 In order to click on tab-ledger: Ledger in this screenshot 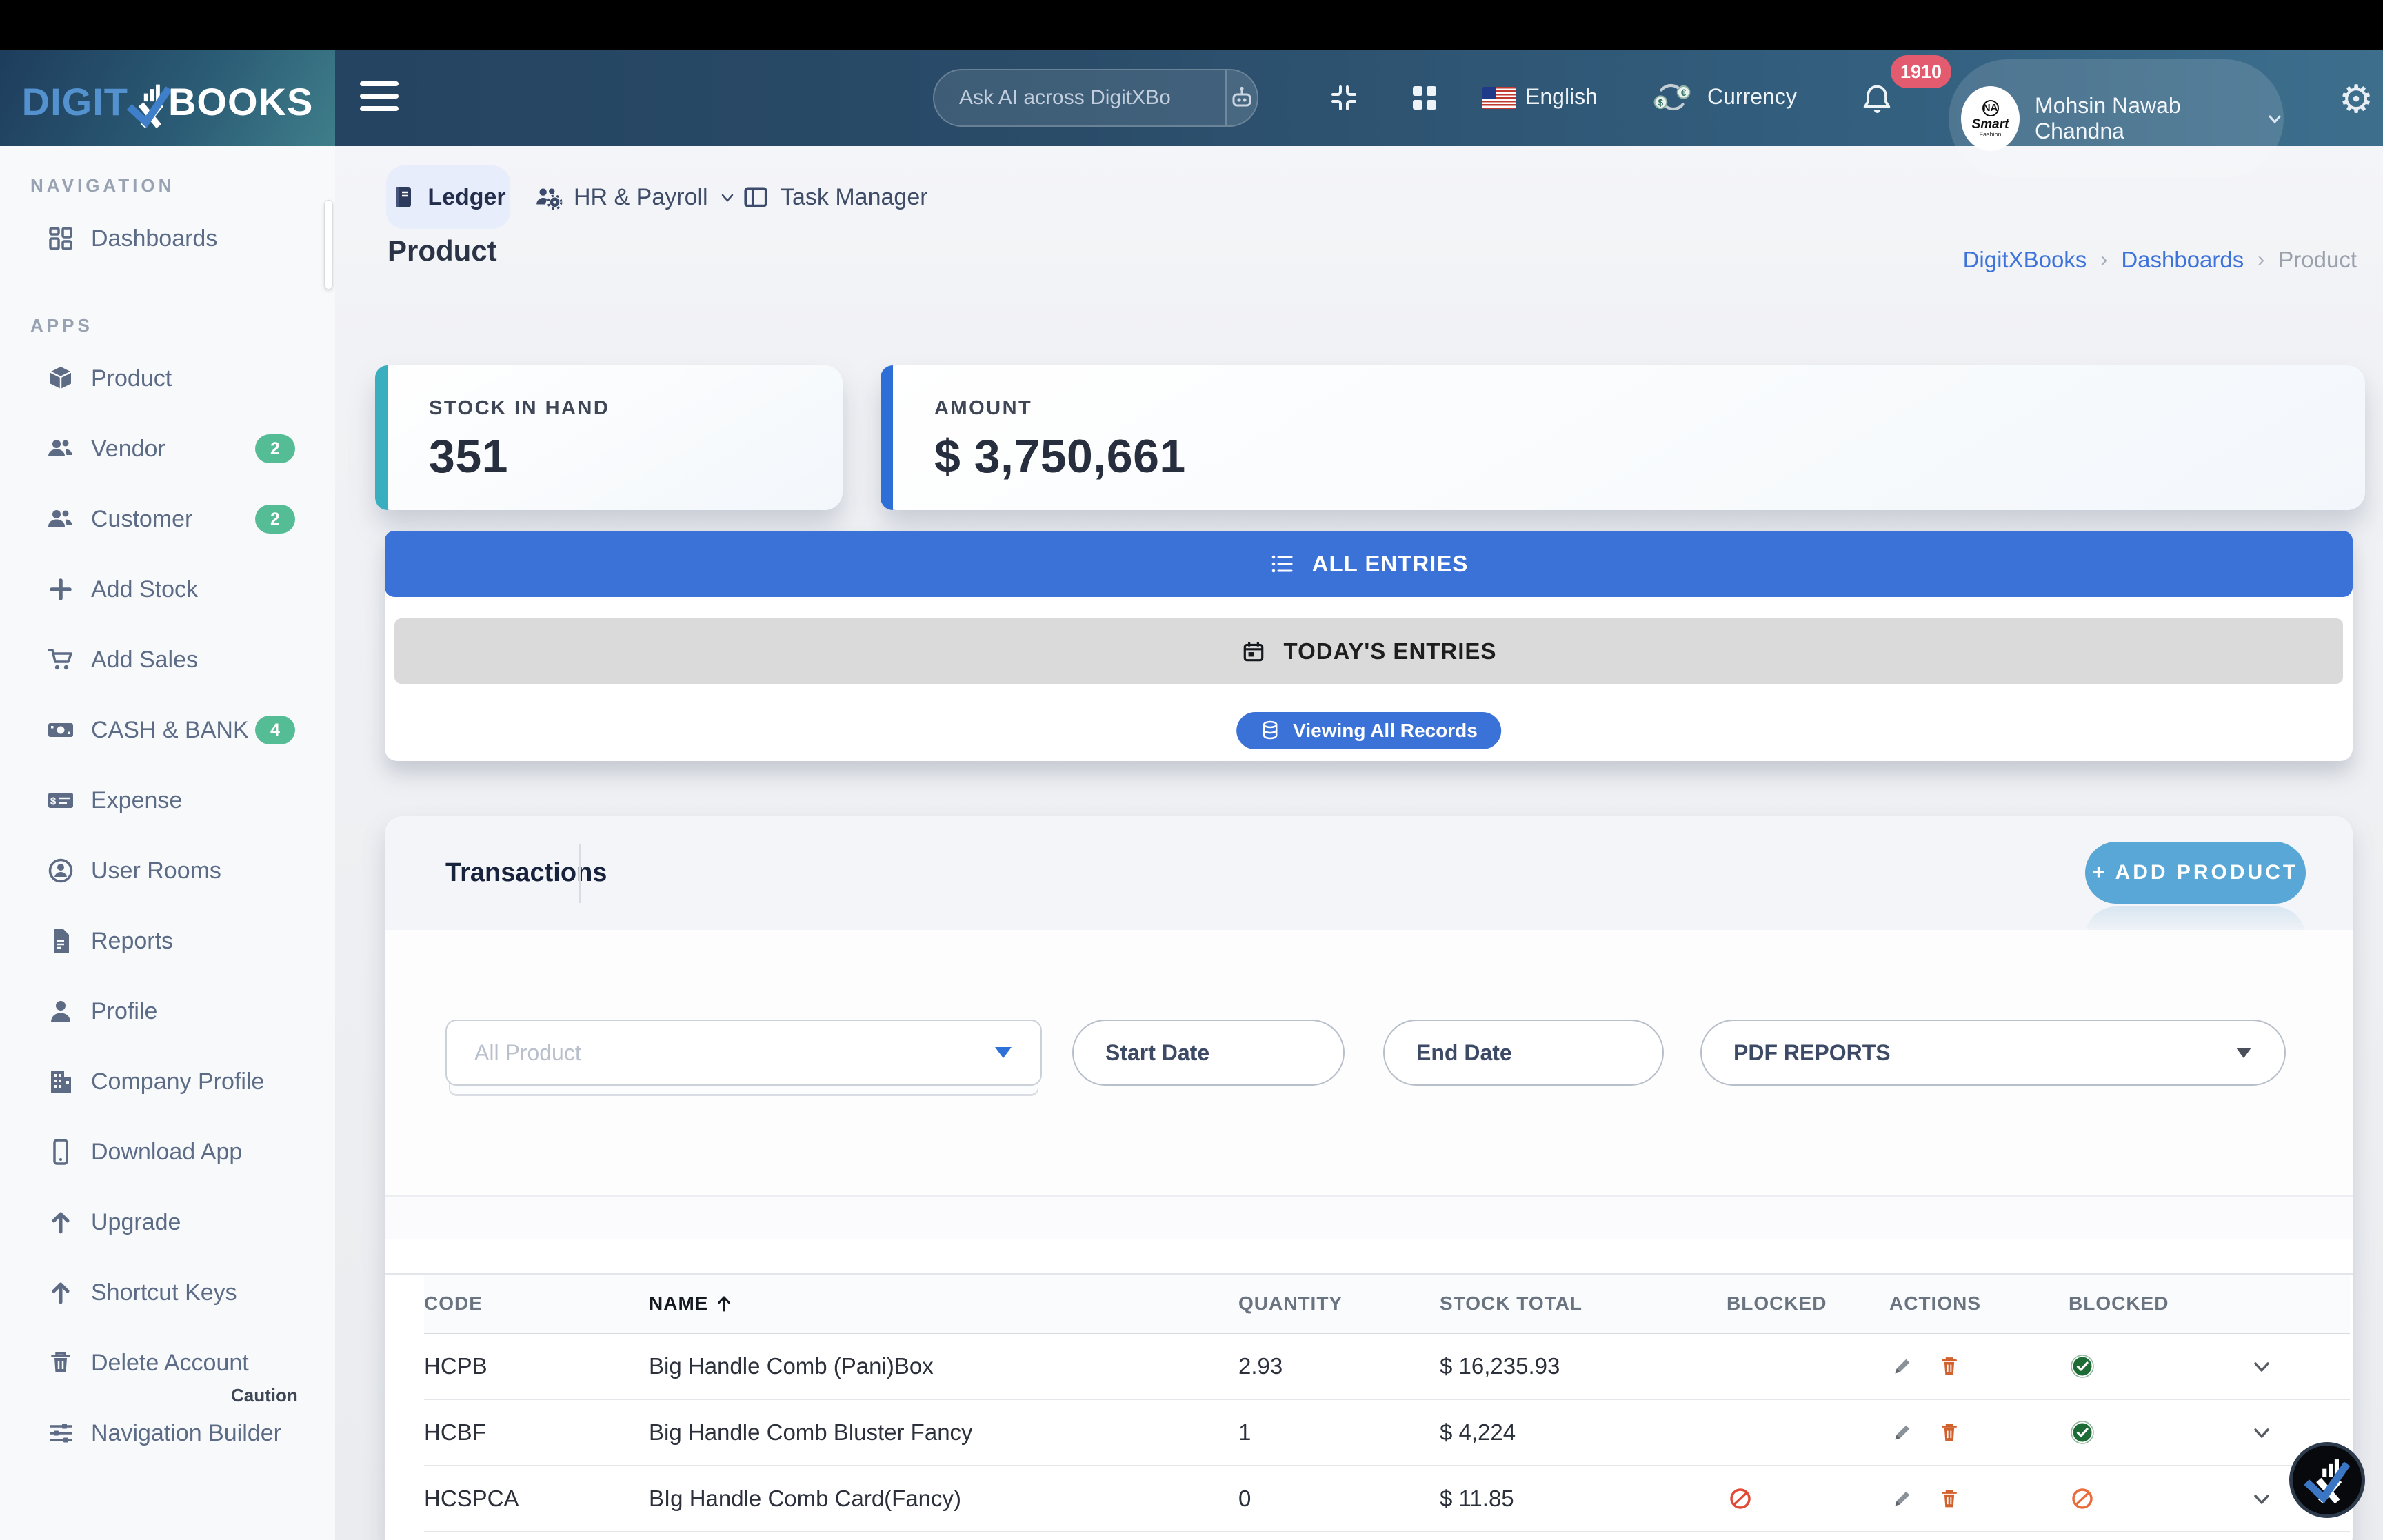, I will do `click(448, 197)`.